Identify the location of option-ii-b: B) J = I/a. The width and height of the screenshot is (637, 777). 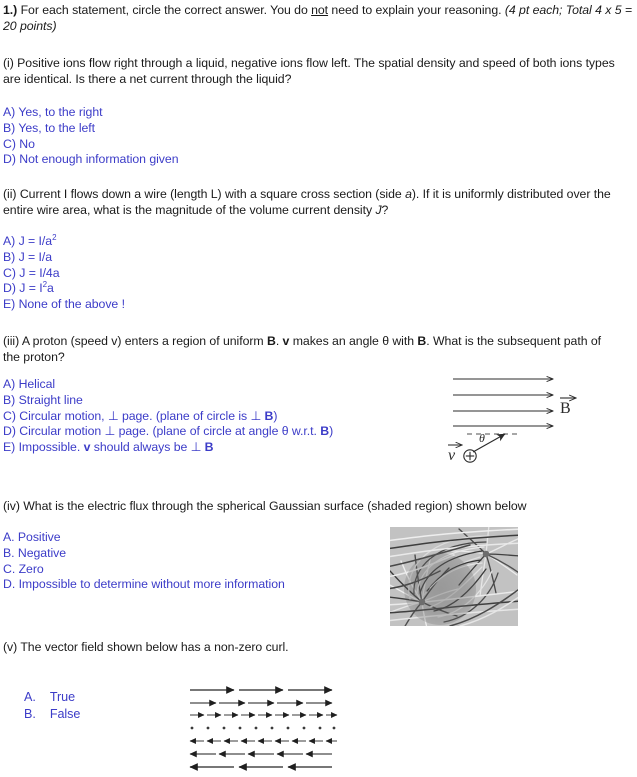
(64, 258).